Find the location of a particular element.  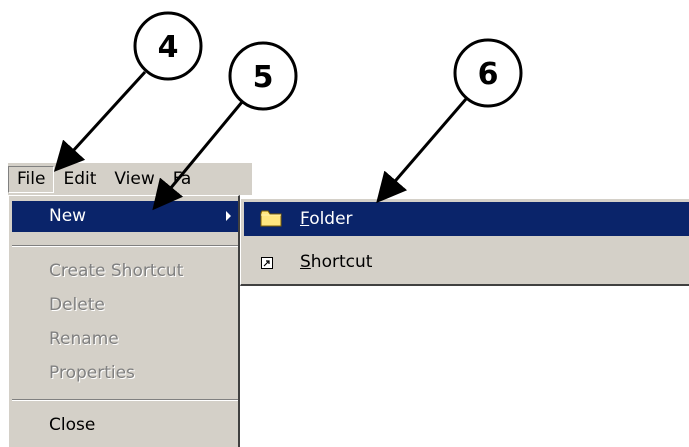

submenu-new-folder: Folder is located at coordinates (466, 219).